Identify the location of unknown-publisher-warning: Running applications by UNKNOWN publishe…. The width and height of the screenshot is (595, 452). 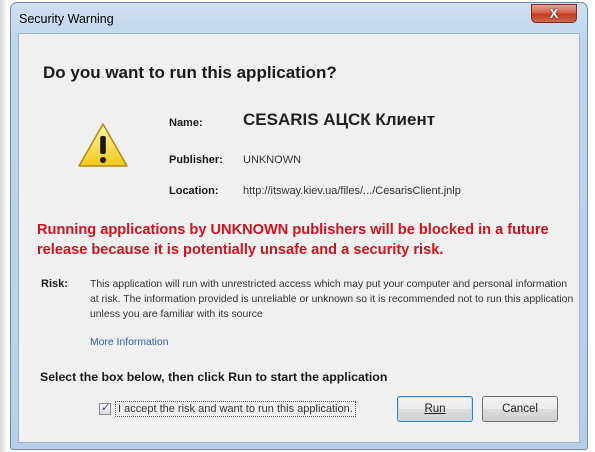
(293, 240).